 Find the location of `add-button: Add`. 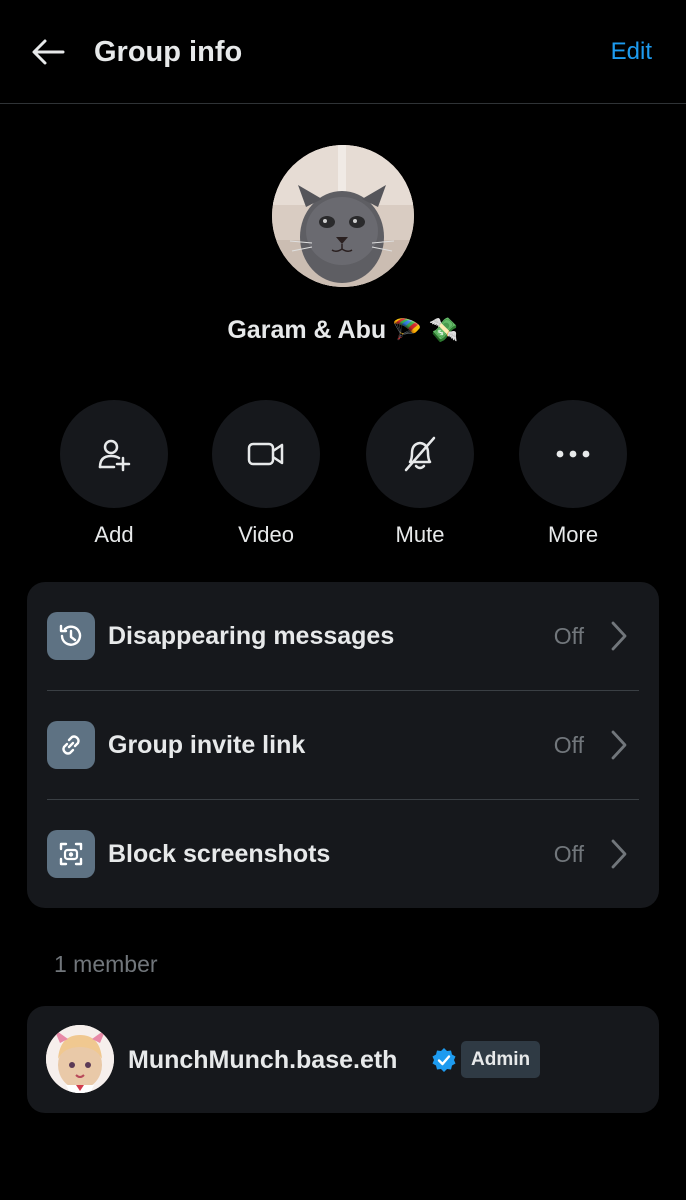

add-button: Add is located at coordinates (114, 475).